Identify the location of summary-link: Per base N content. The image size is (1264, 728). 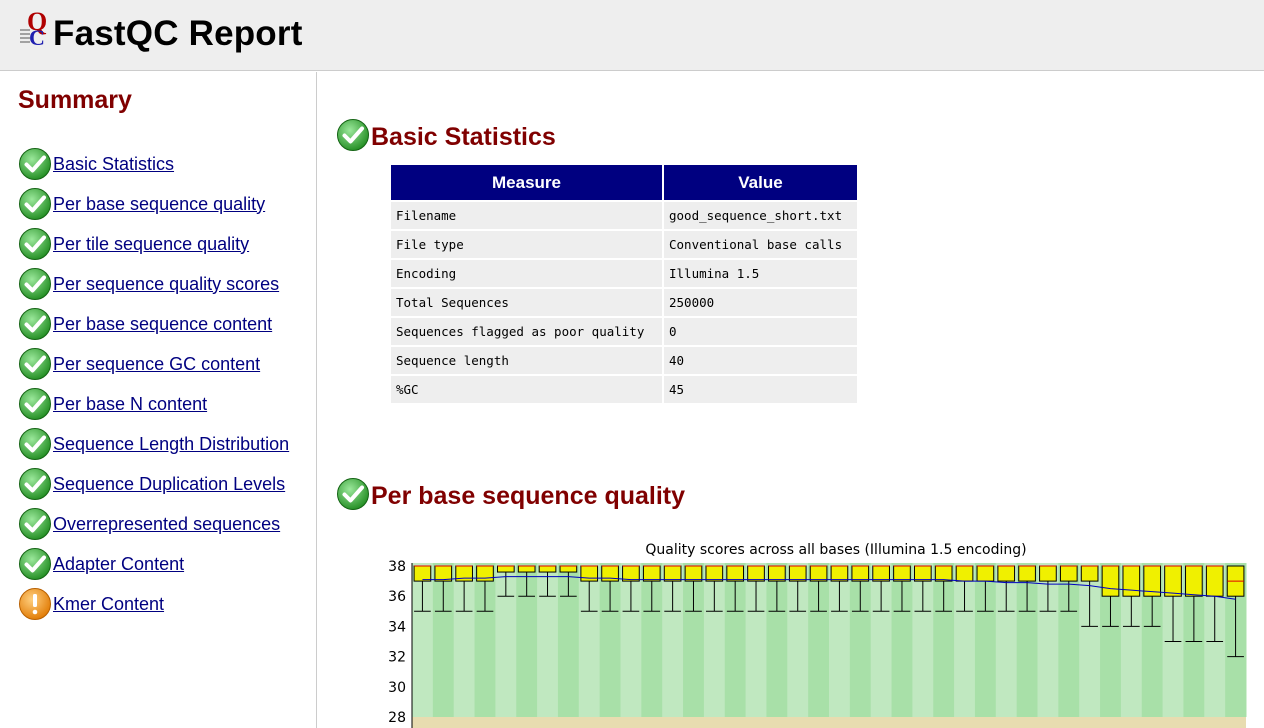
(130, 404).